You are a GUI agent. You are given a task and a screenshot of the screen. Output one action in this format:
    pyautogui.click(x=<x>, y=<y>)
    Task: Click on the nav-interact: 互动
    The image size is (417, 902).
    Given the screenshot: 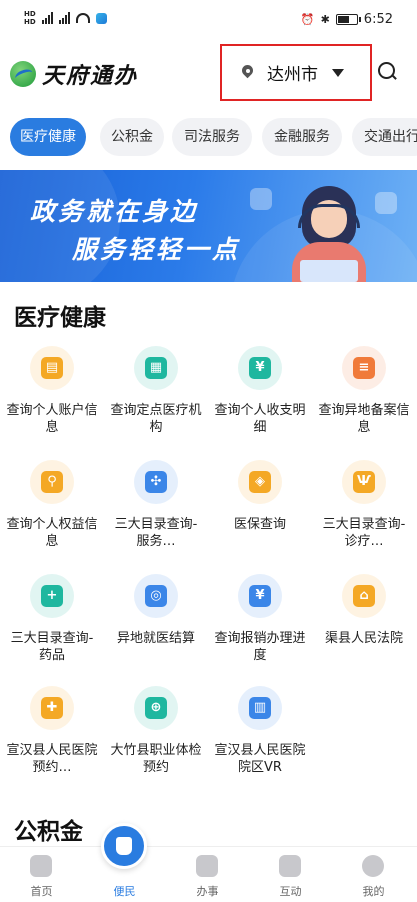 What is the action you would take?
    pyautogui.click(x=290, y=874)
    